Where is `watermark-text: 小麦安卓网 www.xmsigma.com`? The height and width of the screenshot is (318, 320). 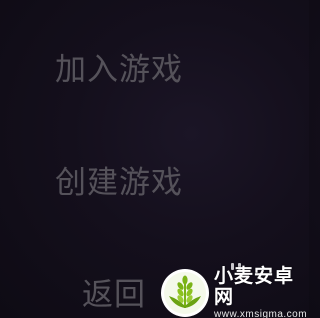 watermark-text: 小麦安卓网 www.xmsigma.com is located at coordinates (261, 291).